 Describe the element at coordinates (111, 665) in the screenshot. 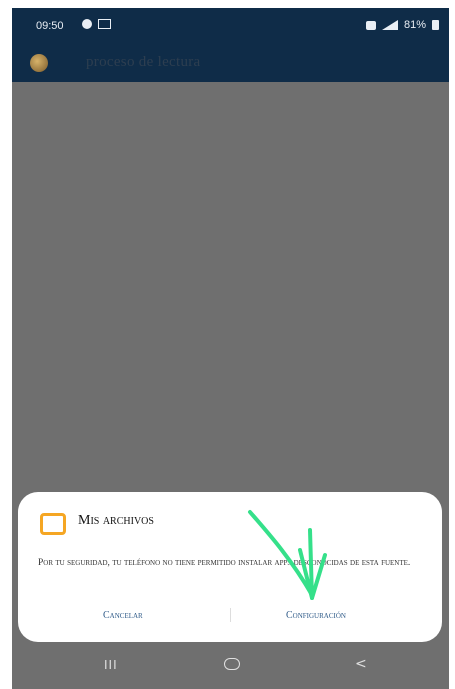

I see `recent-apps-button: III` at that location.